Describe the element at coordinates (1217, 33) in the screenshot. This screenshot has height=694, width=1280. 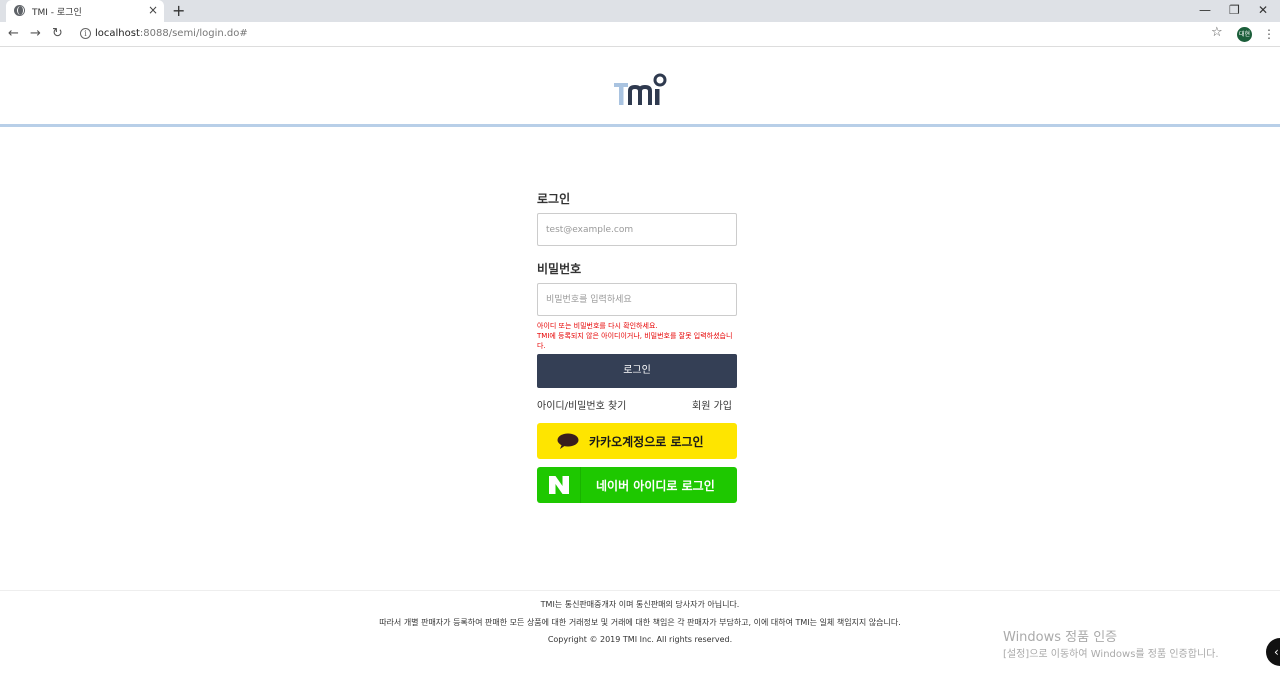
I see `bookmark-star-icon: ☆` at that location.